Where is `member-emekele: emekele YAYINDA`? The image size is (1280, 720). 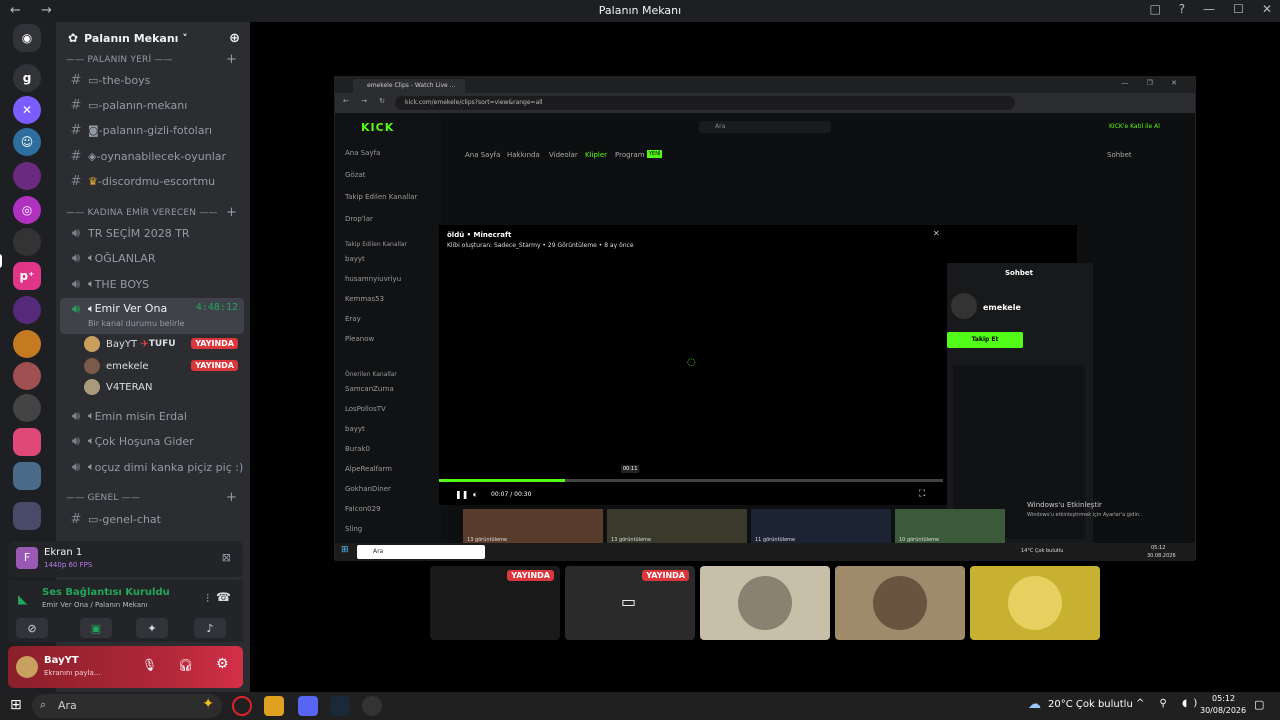
member-emekele: emekele YAYINDA is located at coordinates (164, 366).